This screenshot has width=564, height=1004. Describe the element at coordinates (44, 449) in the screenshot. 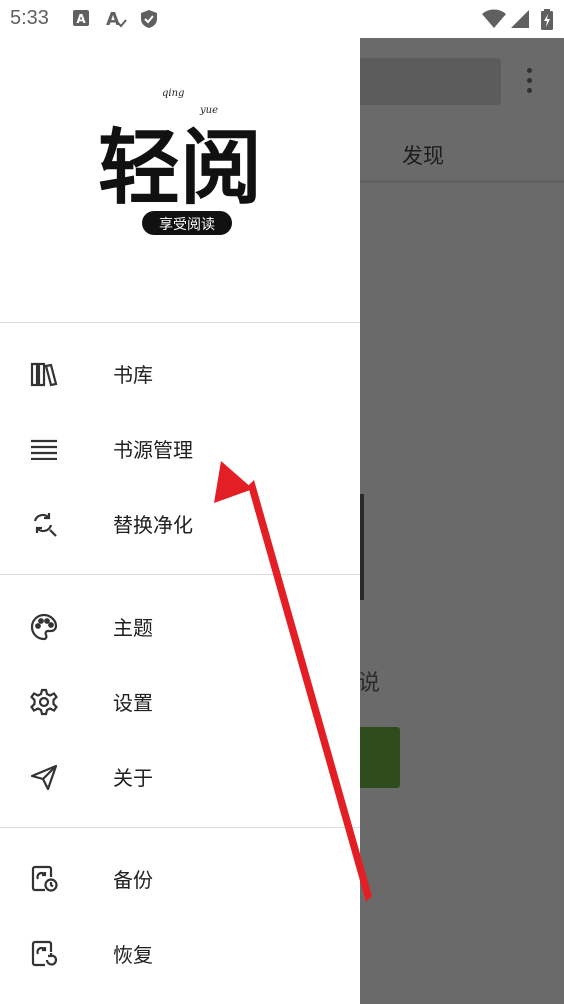

I see `menu-lines-icon` at that location.